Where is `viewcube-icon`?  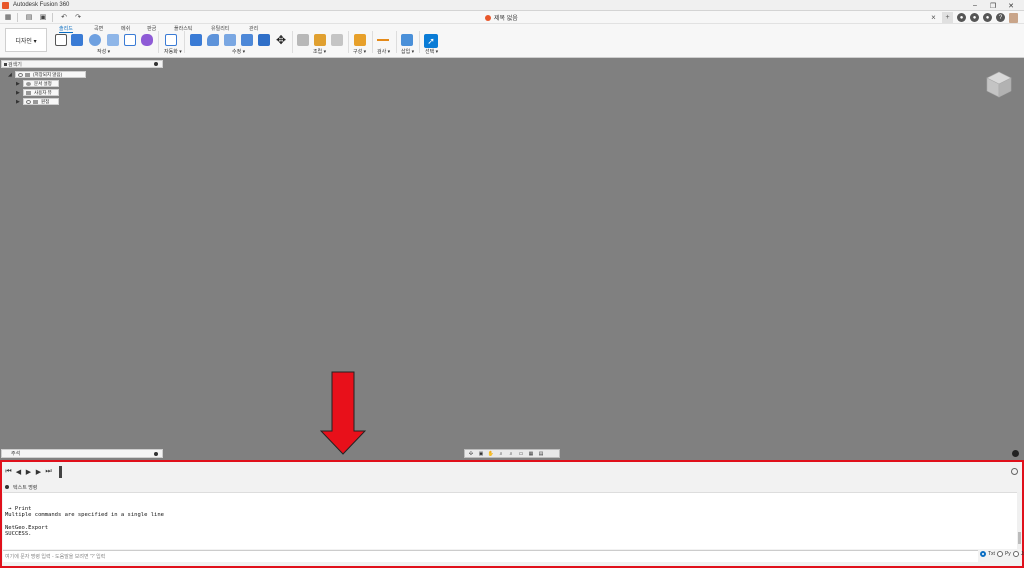 viewcube-icon is located at coordinates (999, 84).